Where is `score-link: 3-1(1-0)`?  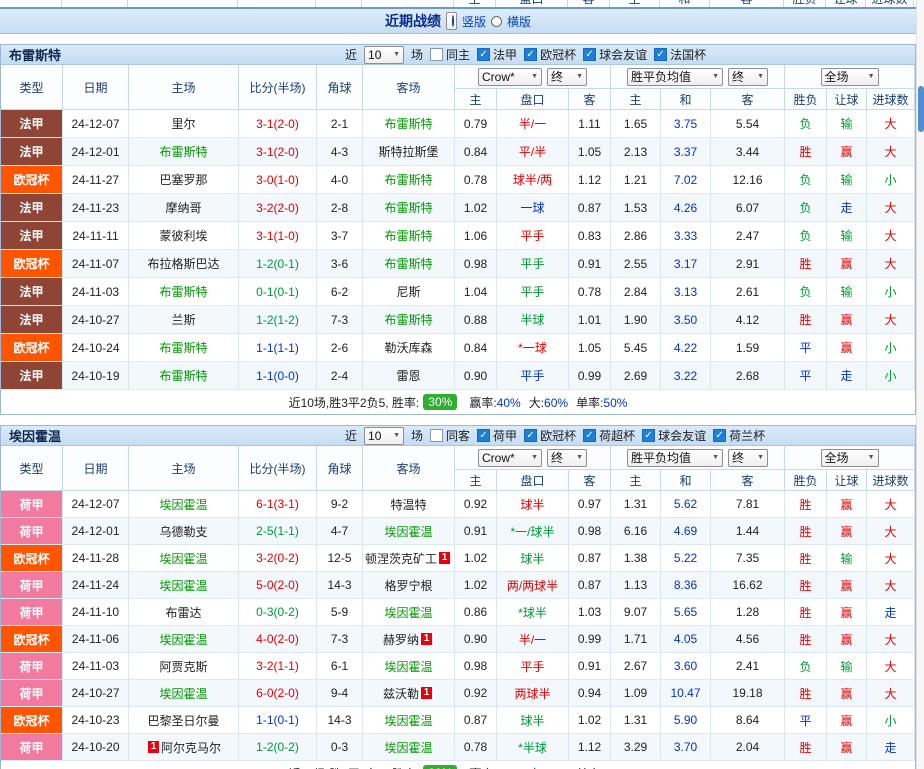
score-link: 3-1(1-0) is located at coordinates (277, 236).